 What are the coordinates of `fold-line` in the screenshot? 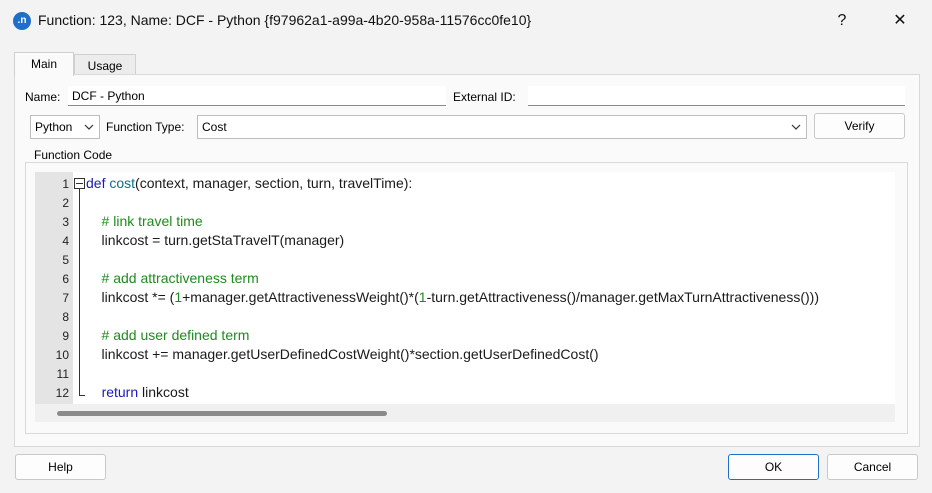 It's located at (79, 292).